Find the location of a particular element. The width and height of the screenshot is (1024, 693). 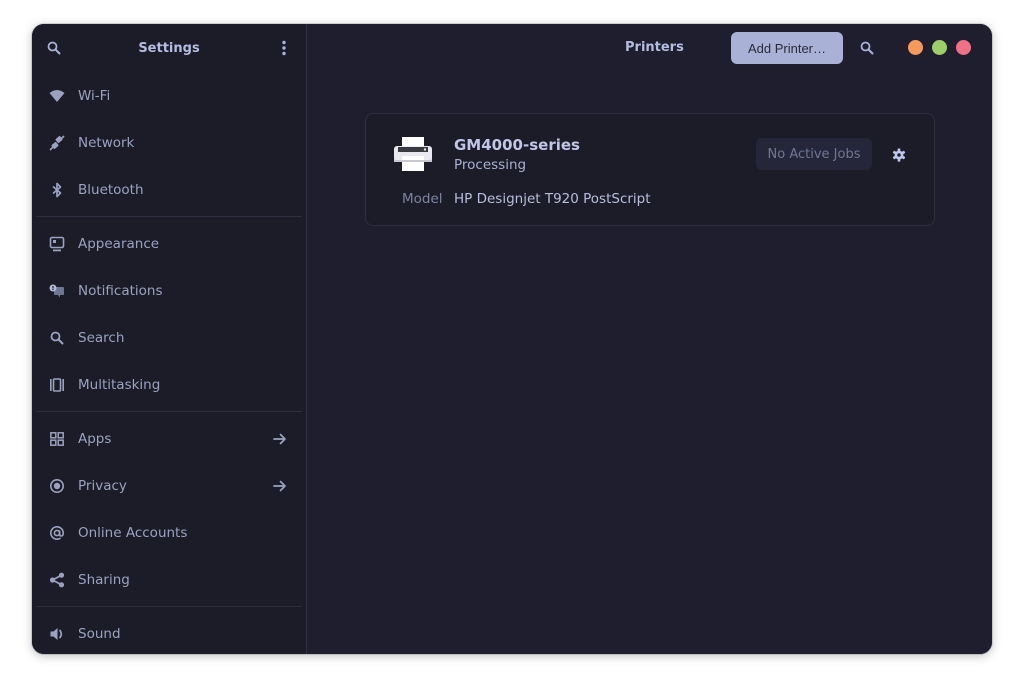

notifications-icon is located at coordinates (57, 291).